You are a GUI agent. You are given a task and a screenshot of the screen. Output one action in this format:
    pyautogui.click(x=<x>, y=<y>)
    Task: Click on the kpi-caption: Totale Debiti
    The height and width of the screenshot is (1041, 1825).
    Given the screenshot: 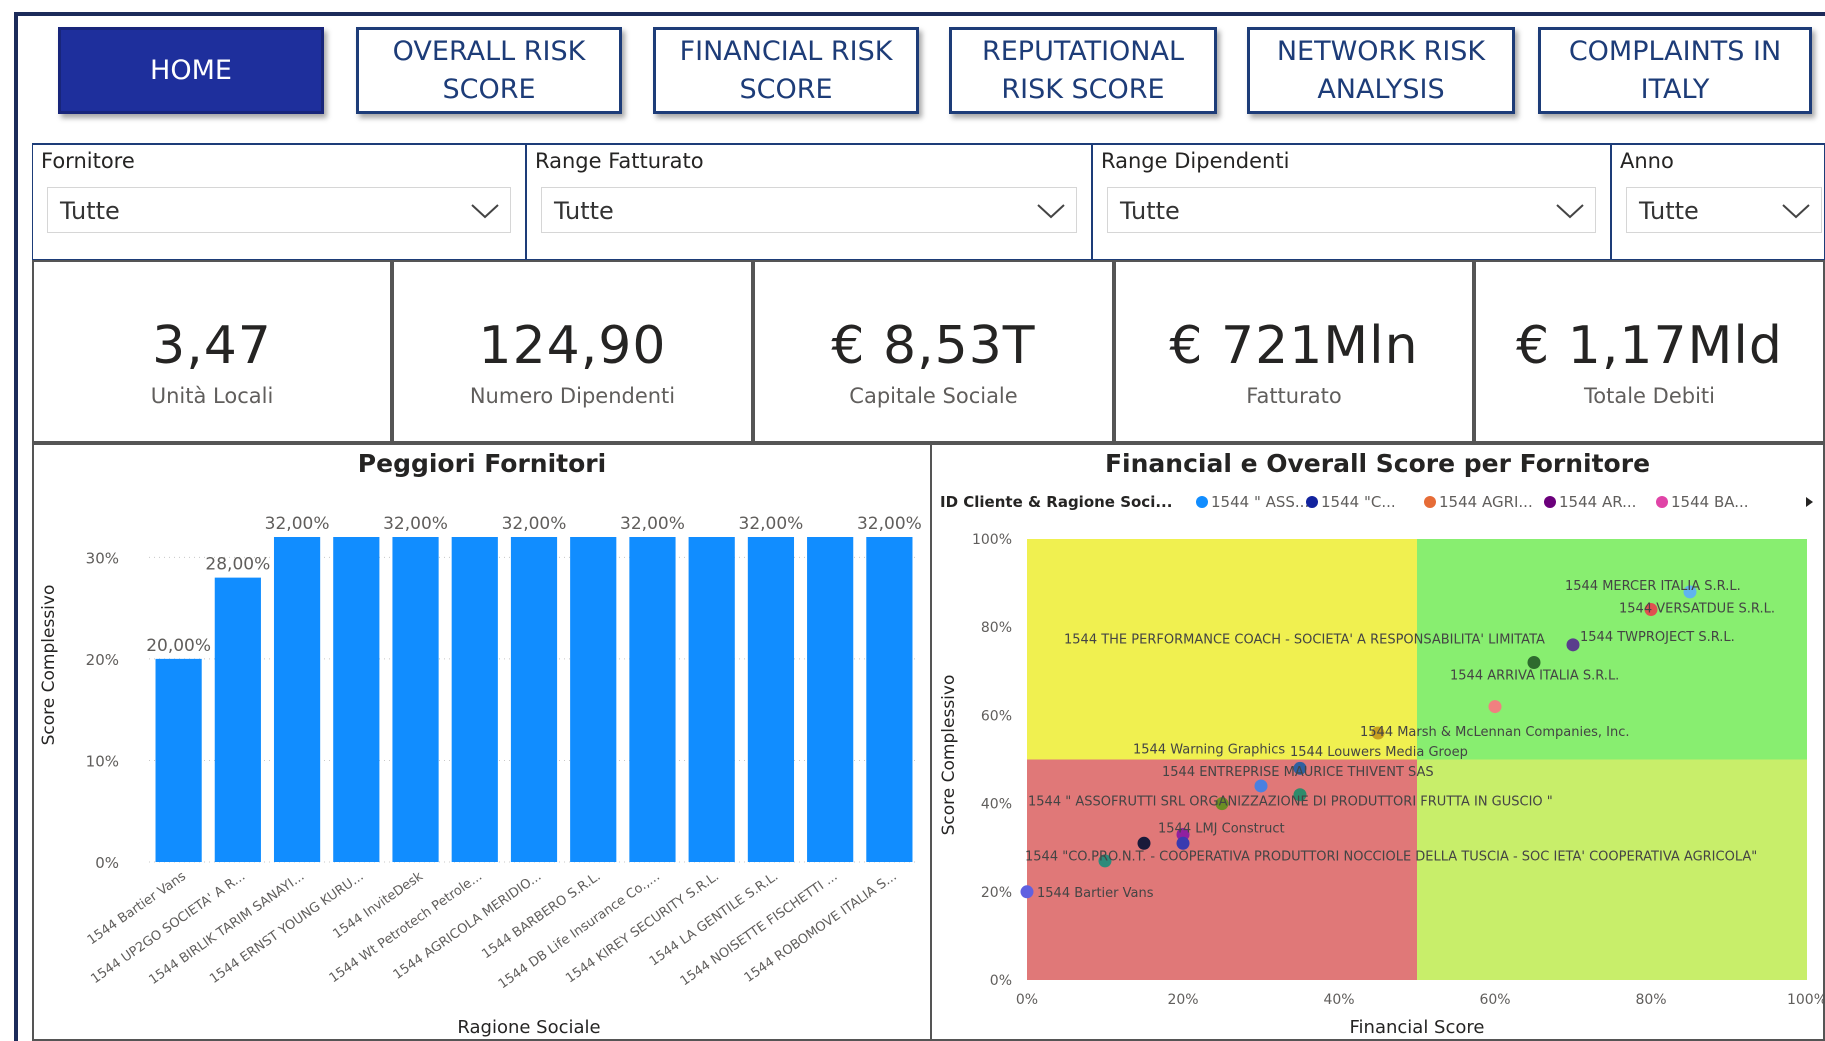 What is the action you would take?
    pyautogui.click(x=1649, y=396)
    